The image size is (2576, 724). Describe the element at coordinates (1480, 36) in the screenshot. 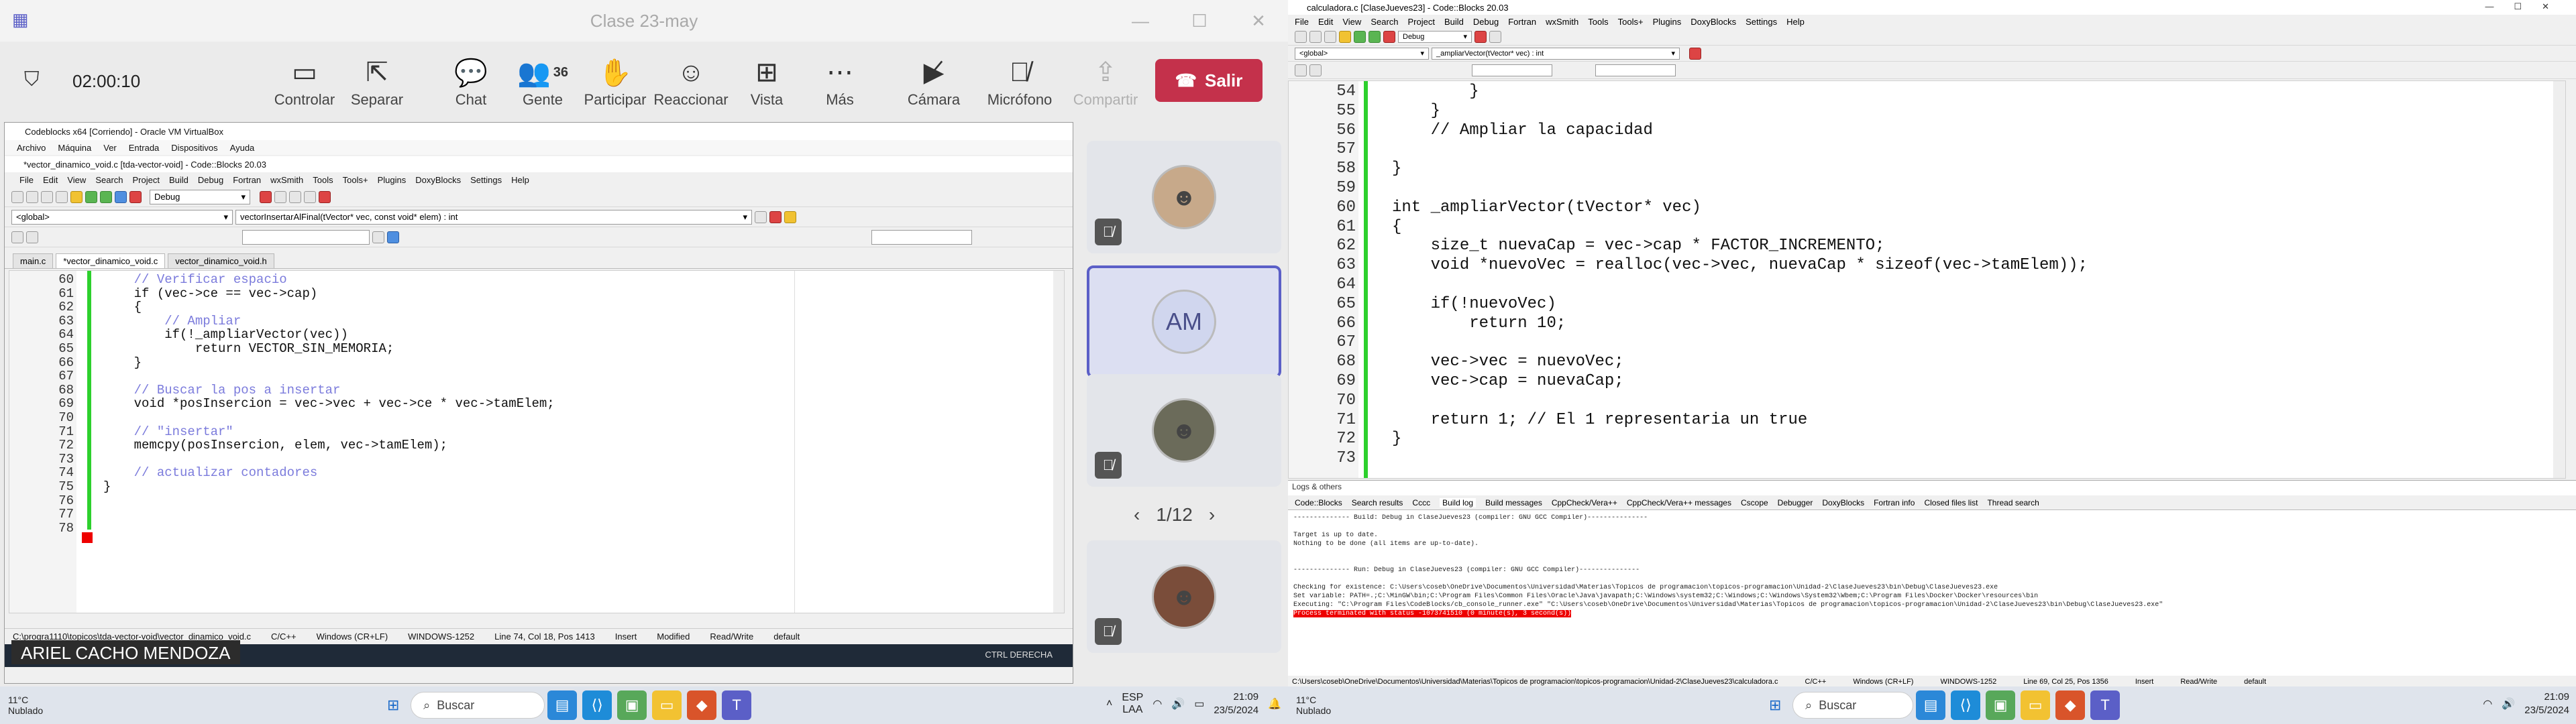

I see `debug-icon` at that location.